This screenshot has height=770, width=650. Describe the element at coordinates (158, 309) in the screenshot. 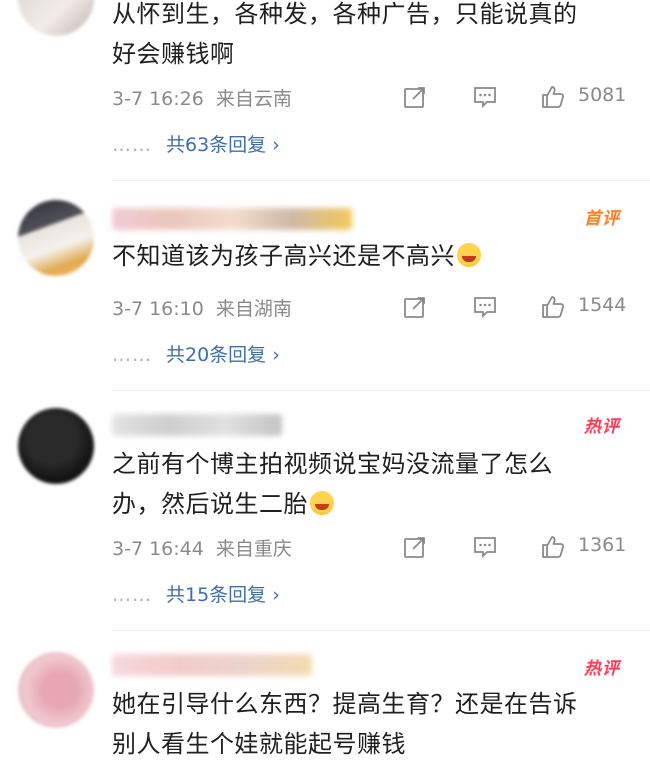

I see `comment-time: 3-7 16:10` at that location.